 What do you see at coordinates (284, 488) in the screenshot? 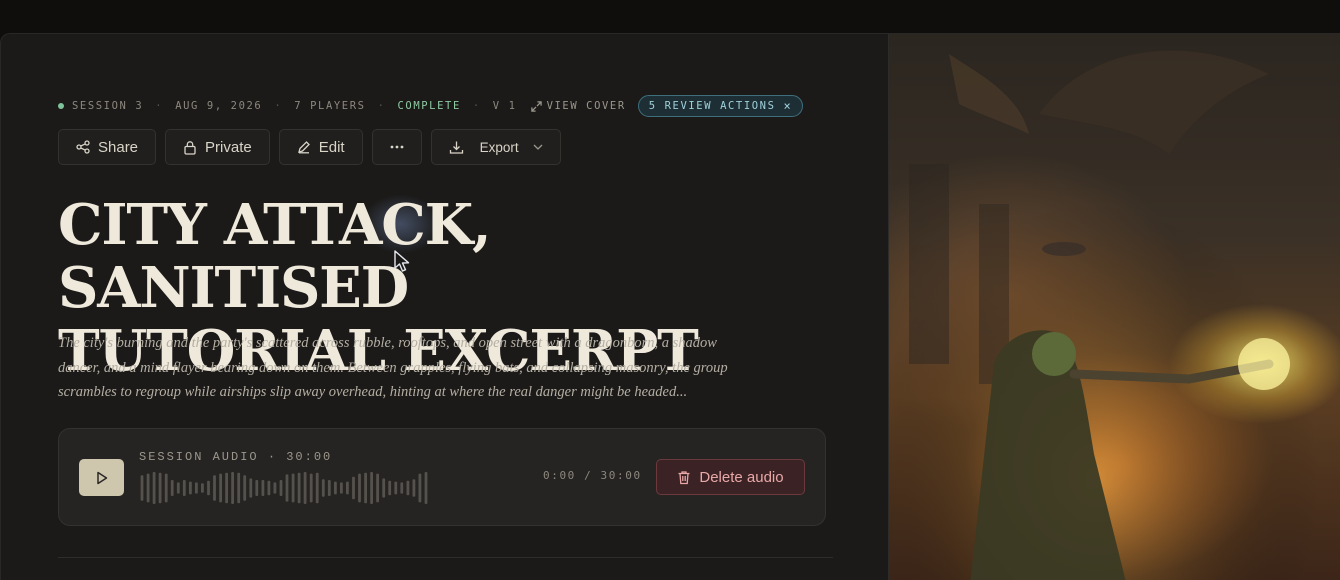
I see `audio-waveform` at bounding box center [284, 488].